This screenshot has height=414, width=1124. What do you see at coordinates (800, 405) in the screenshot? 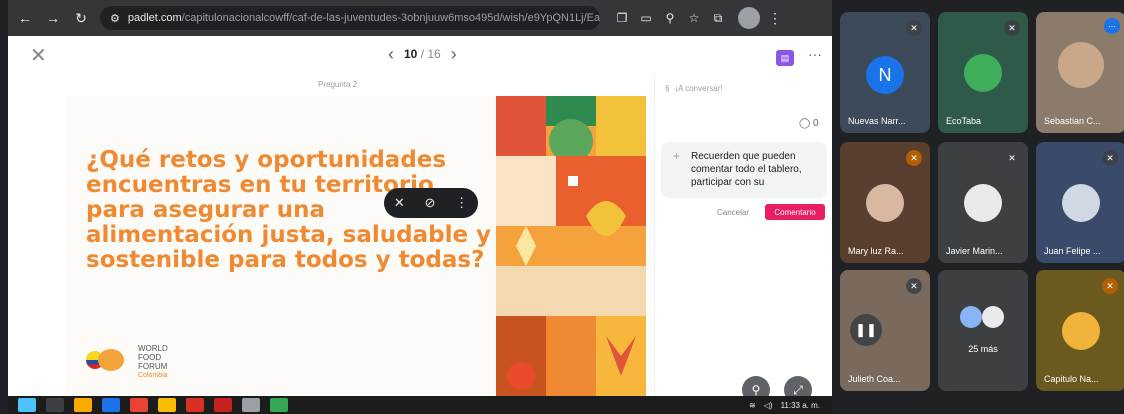
I see `clock: 11:33 a. m.` at bounding box center [800, 405].